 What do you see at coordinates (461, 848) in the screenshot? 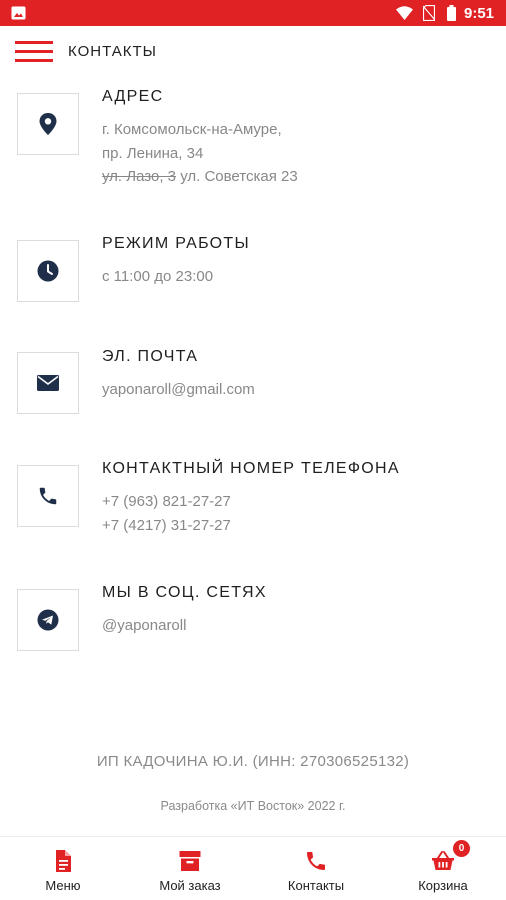
I see `cart-count-badge: 0` at bounding box center [461, 848].